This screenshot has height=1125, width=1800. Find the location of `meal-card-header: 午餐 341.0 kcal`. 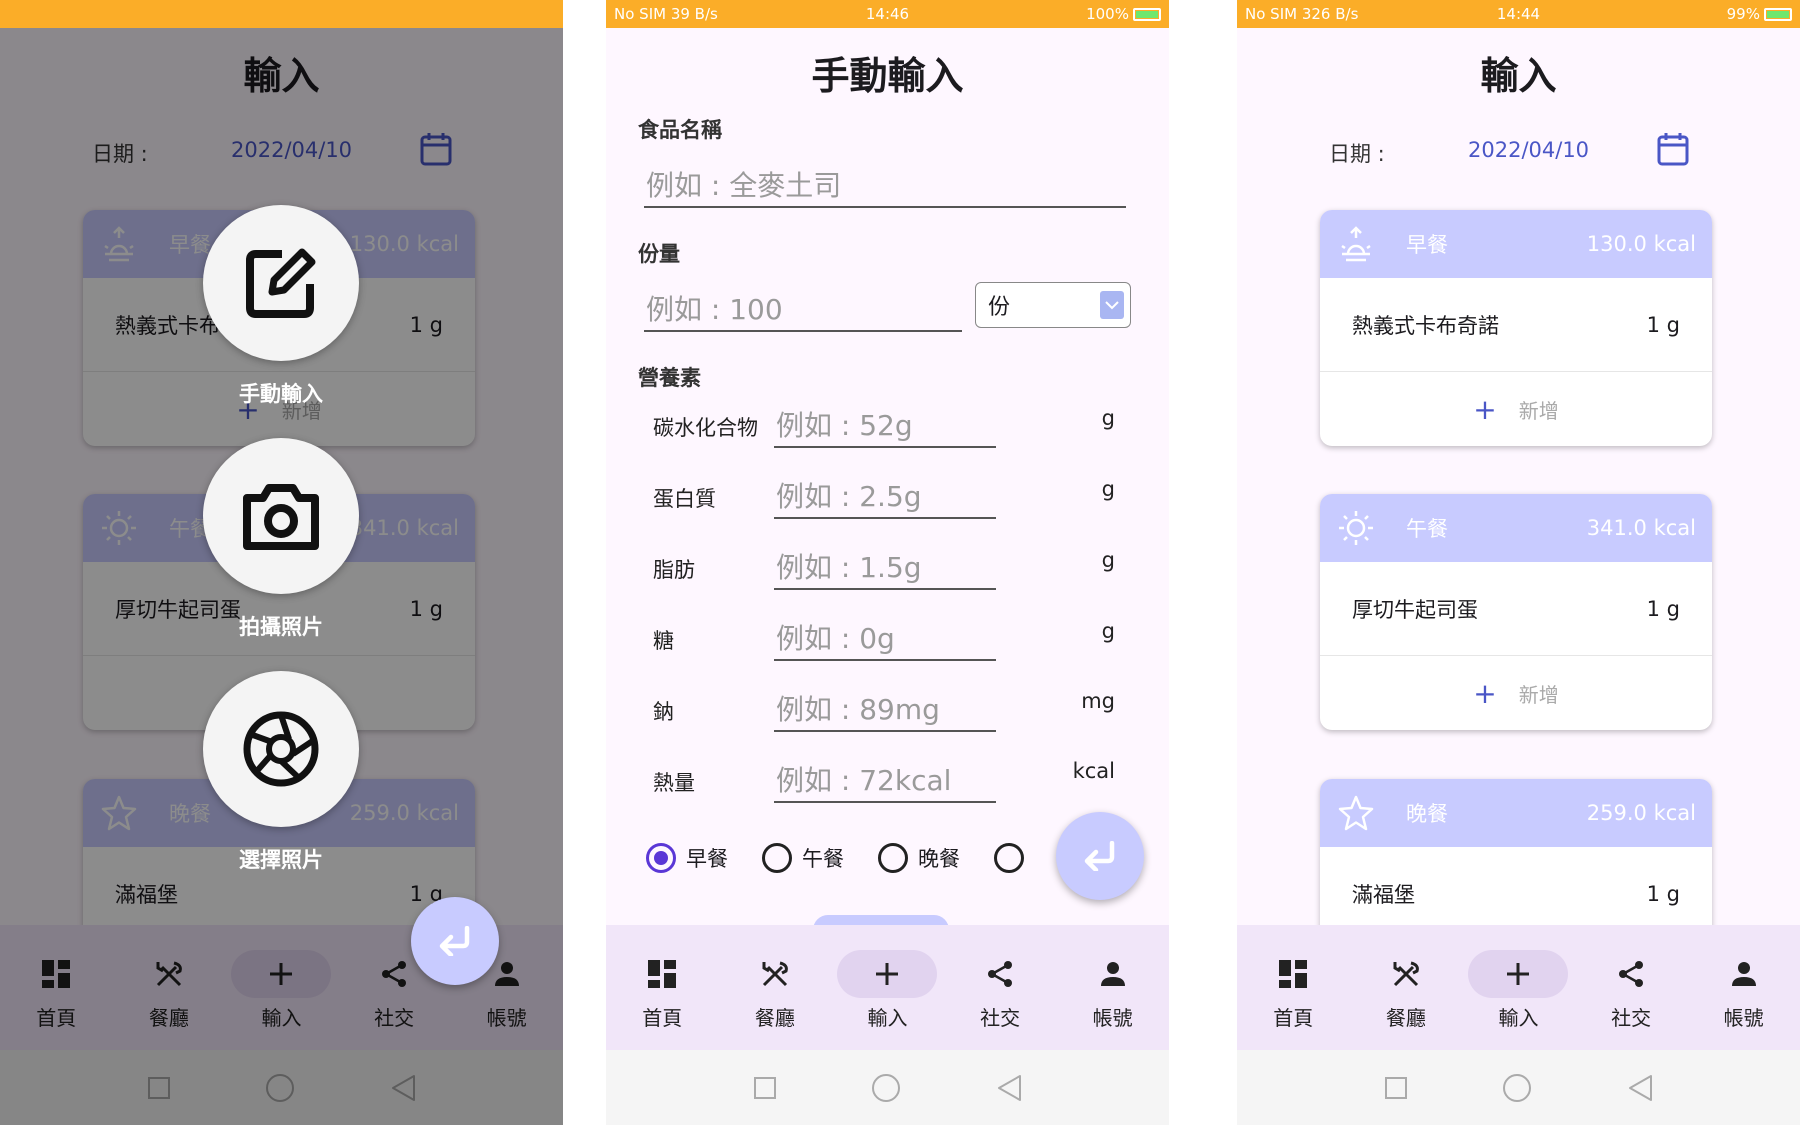

meal-card-header: 午餐 341.0 kcal is located at coordinates (1516, 528).